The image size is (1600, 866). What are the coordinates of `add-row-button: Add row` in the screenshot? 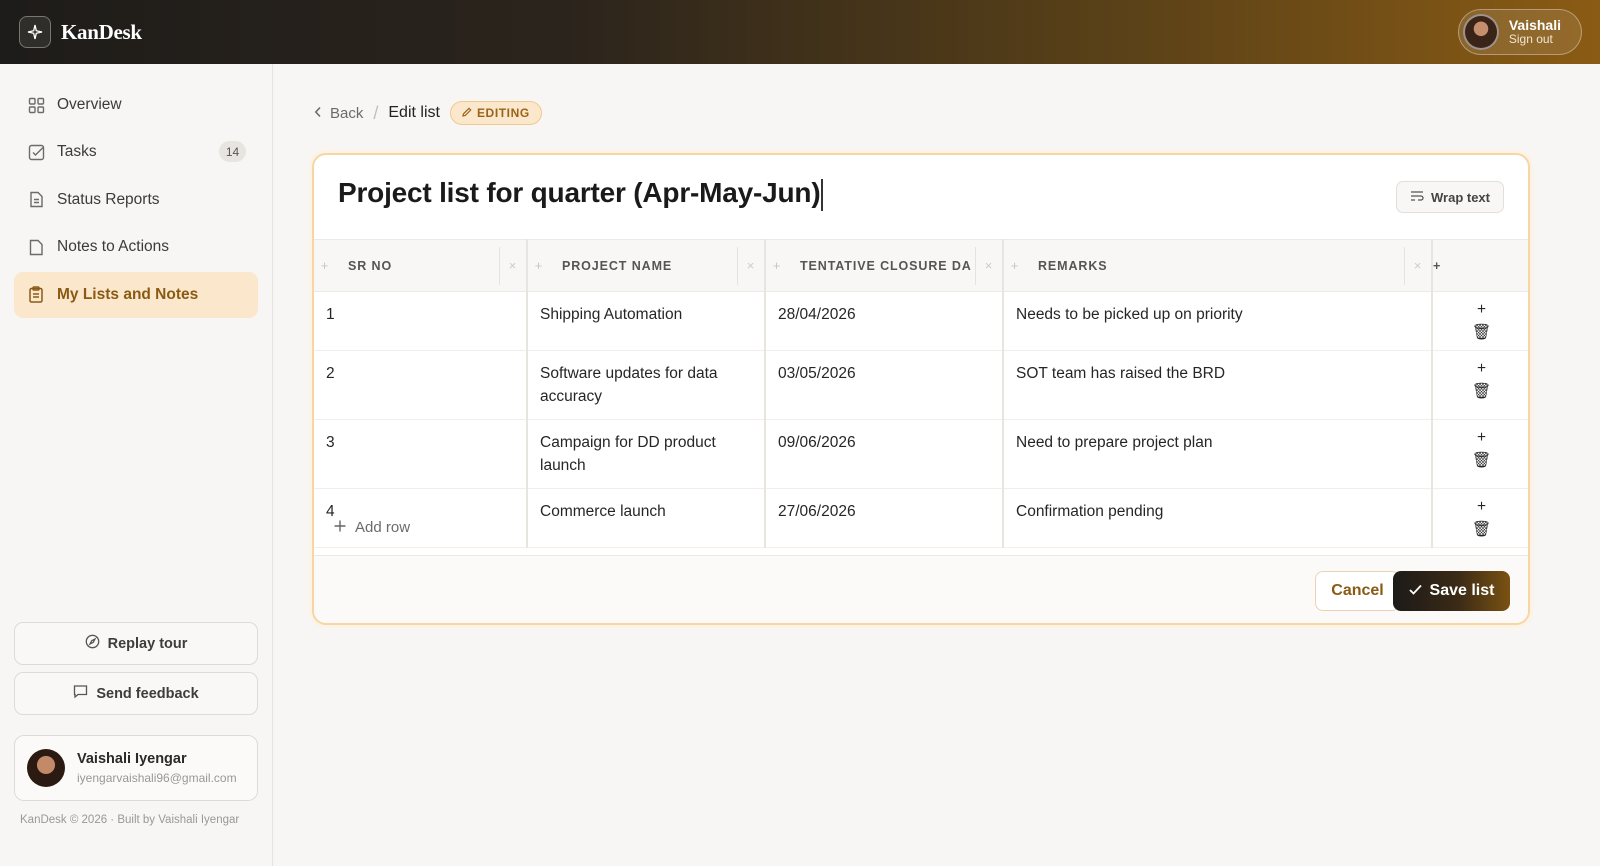 It's located at (372, 527).